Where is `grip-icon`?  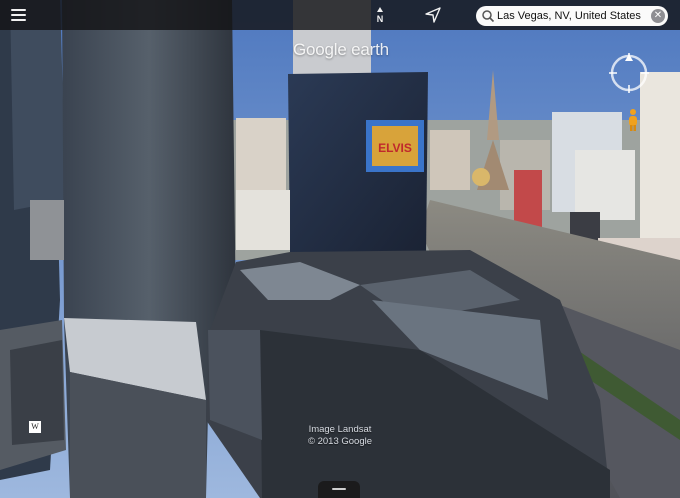 grip-icon is located at coordinates (339, 489).